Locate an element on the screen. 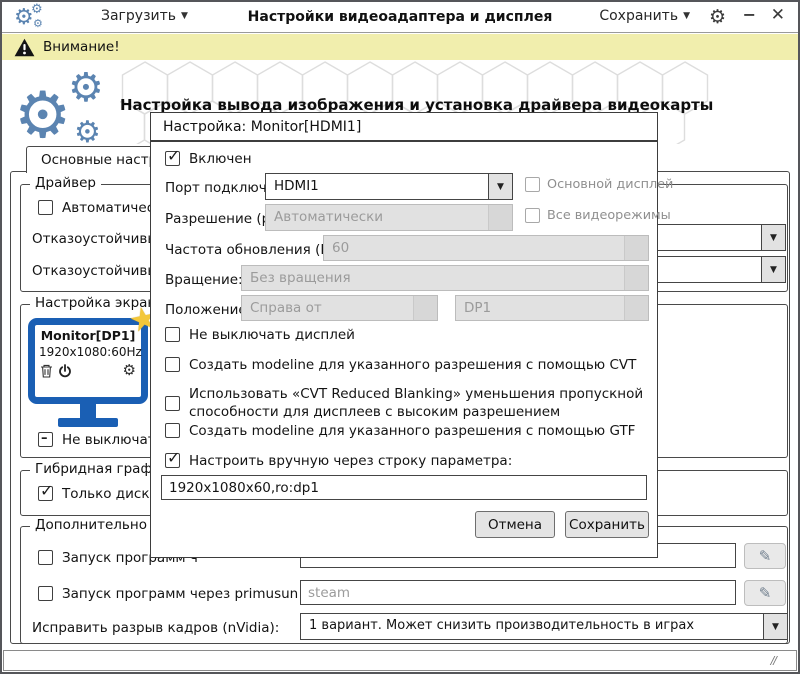 This screenshot has width=800, height=674. dlg-keep-display-checkbox-row: Не выключать дисплей is located at coordinates (260, 335).